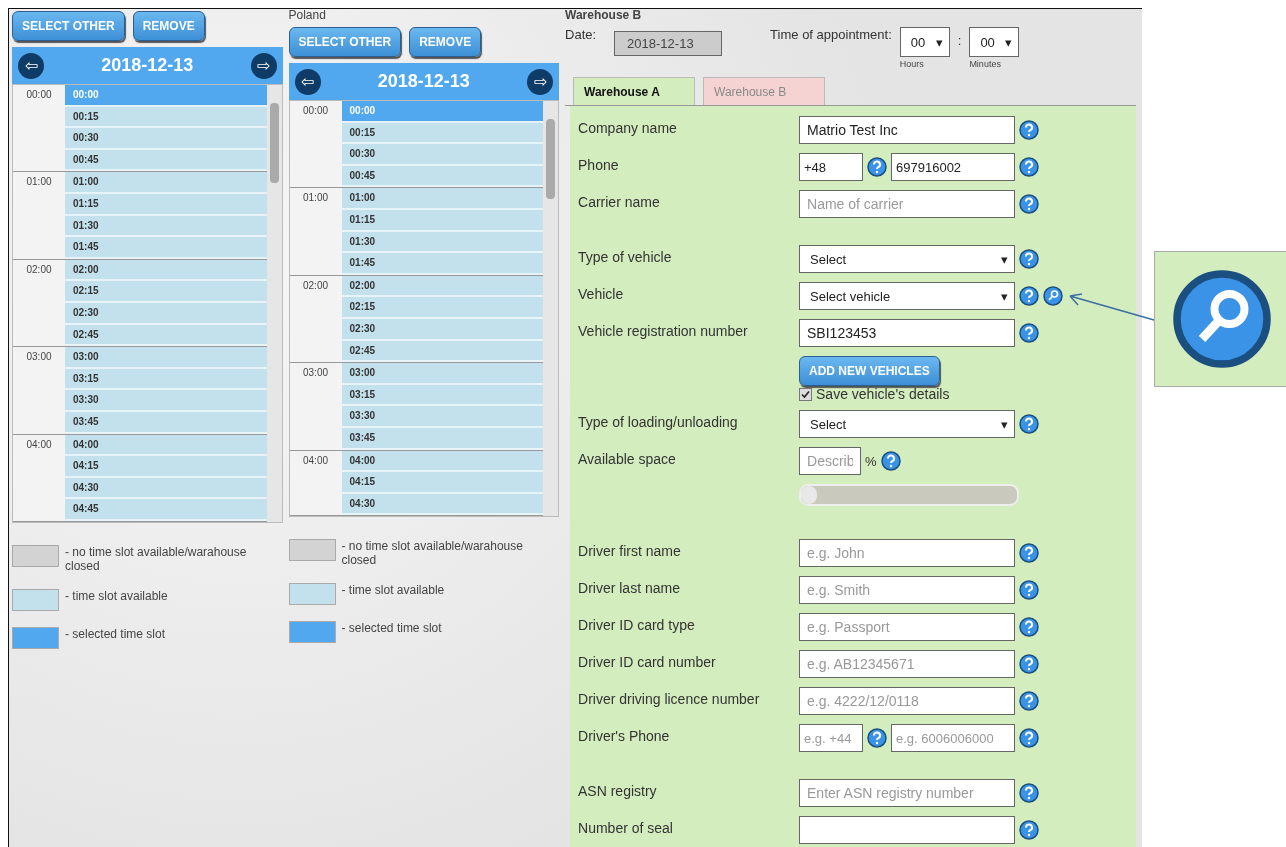 This screenshot has width=1286, height=847. Describe the element at coordinates (1053, 296) in the screenshot. I see `search-icon` at that location.